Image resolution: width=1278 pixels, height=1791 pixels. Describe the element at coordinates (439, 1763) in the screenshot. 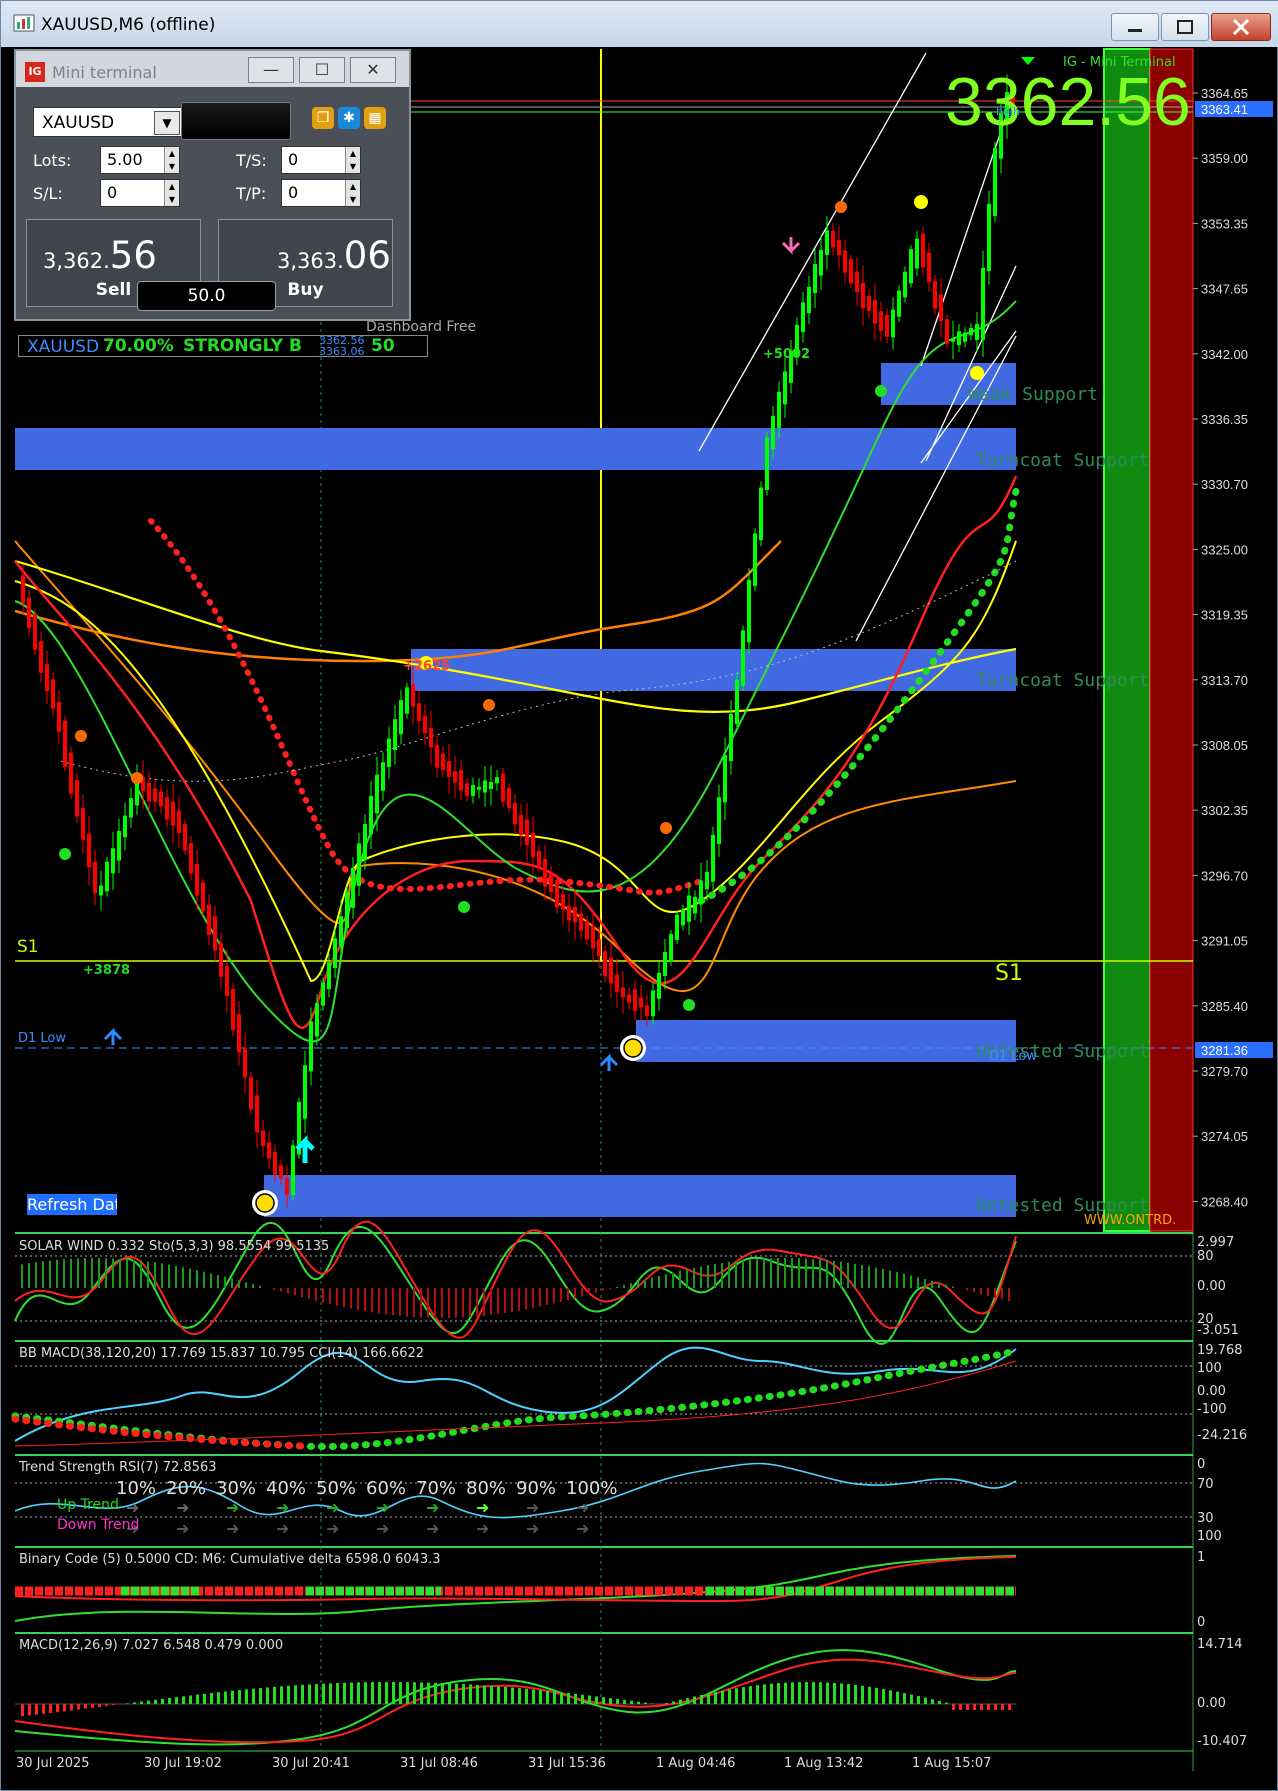

I see `time-label: 31 Jul 08:46` at that location.